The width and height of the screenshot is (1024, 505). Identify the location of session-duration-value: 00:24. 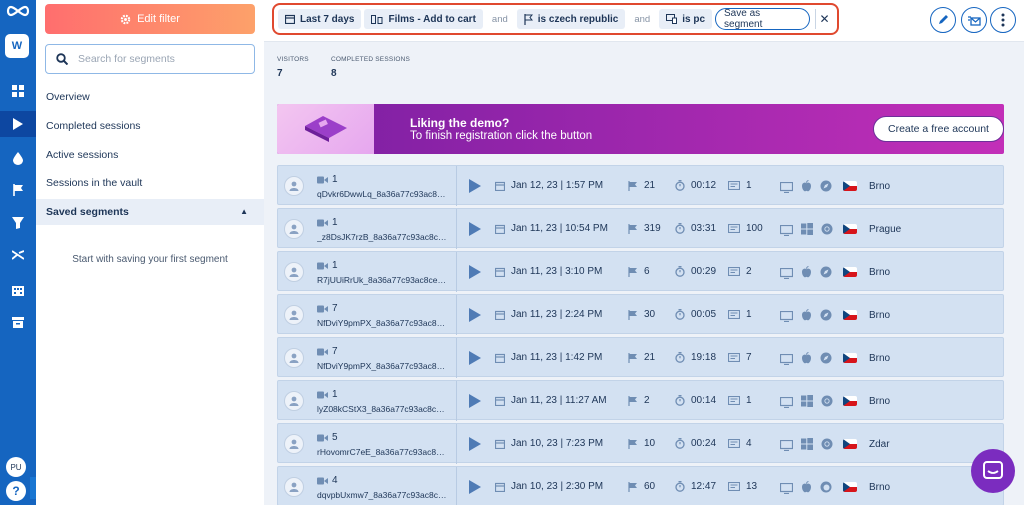
(704, 443).